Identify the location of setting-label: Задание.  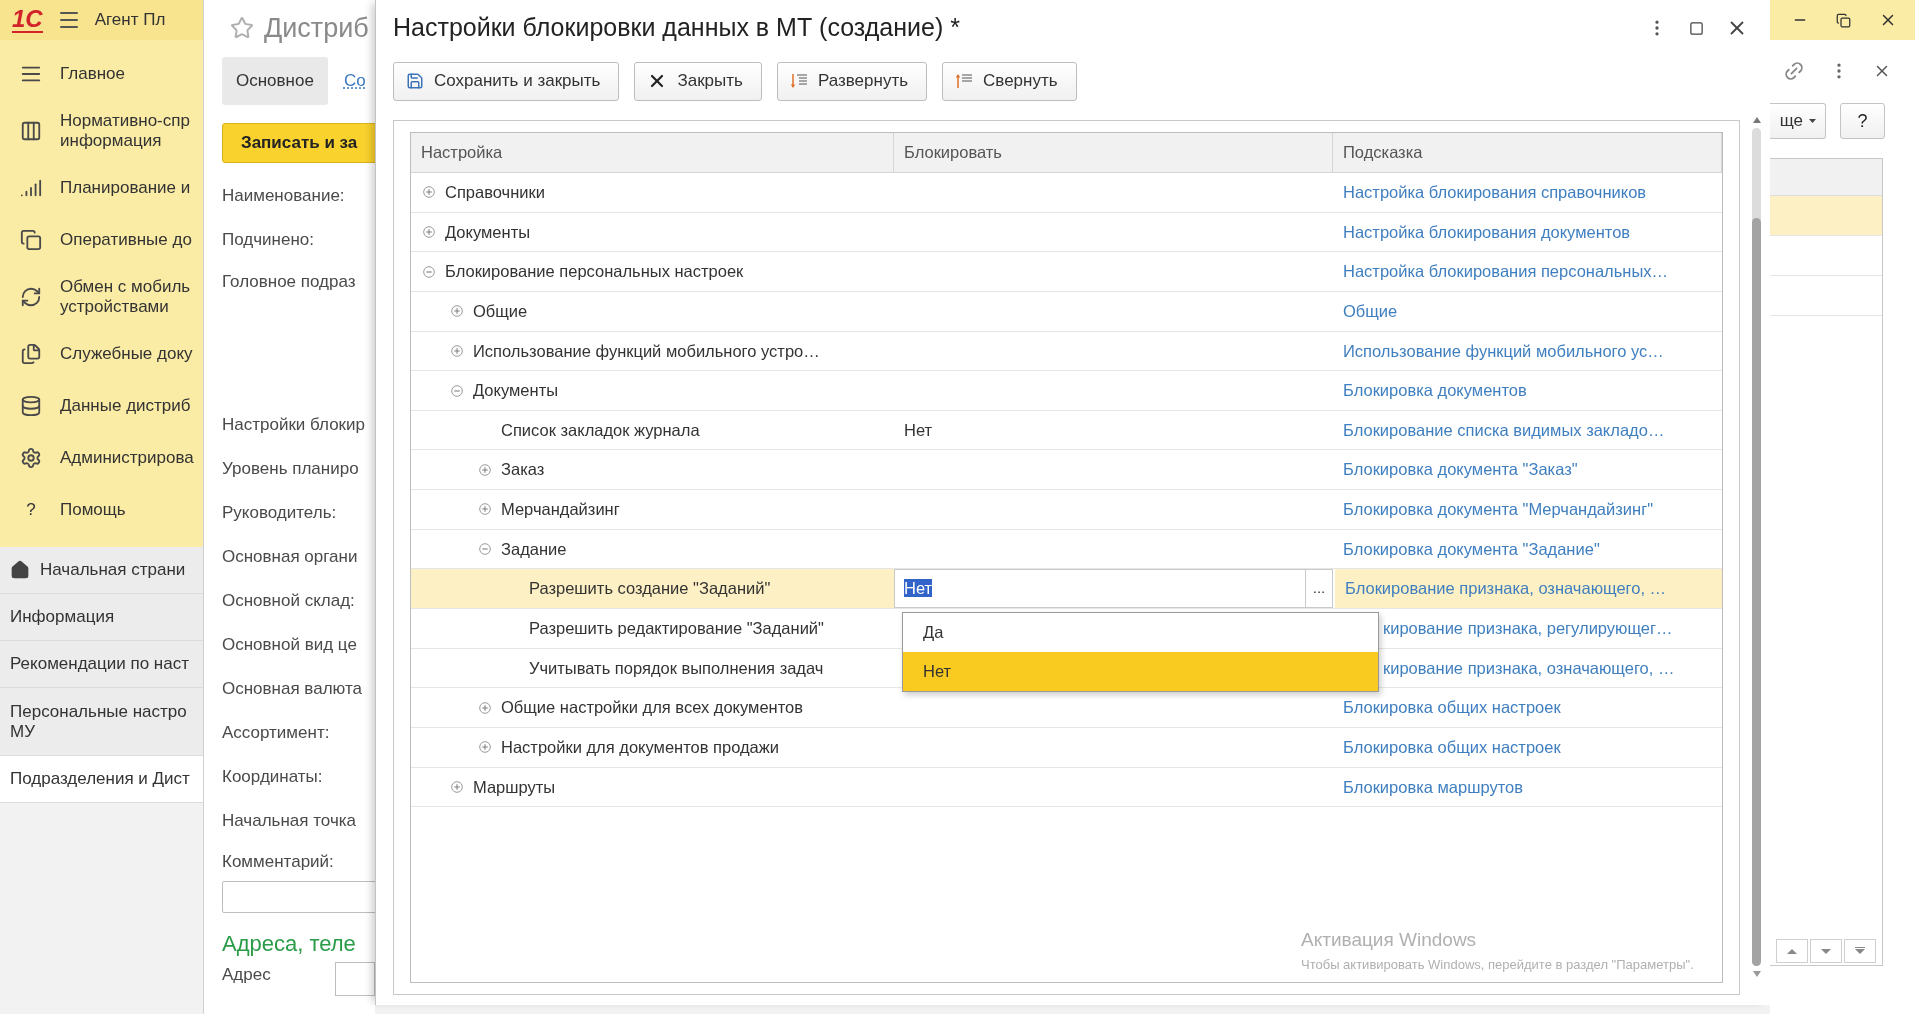
(534, 549).